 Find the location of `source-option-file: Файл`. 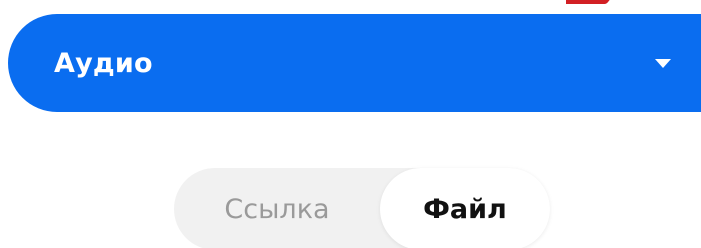

source-option-file: Файл is located at coordinates (465, 208).